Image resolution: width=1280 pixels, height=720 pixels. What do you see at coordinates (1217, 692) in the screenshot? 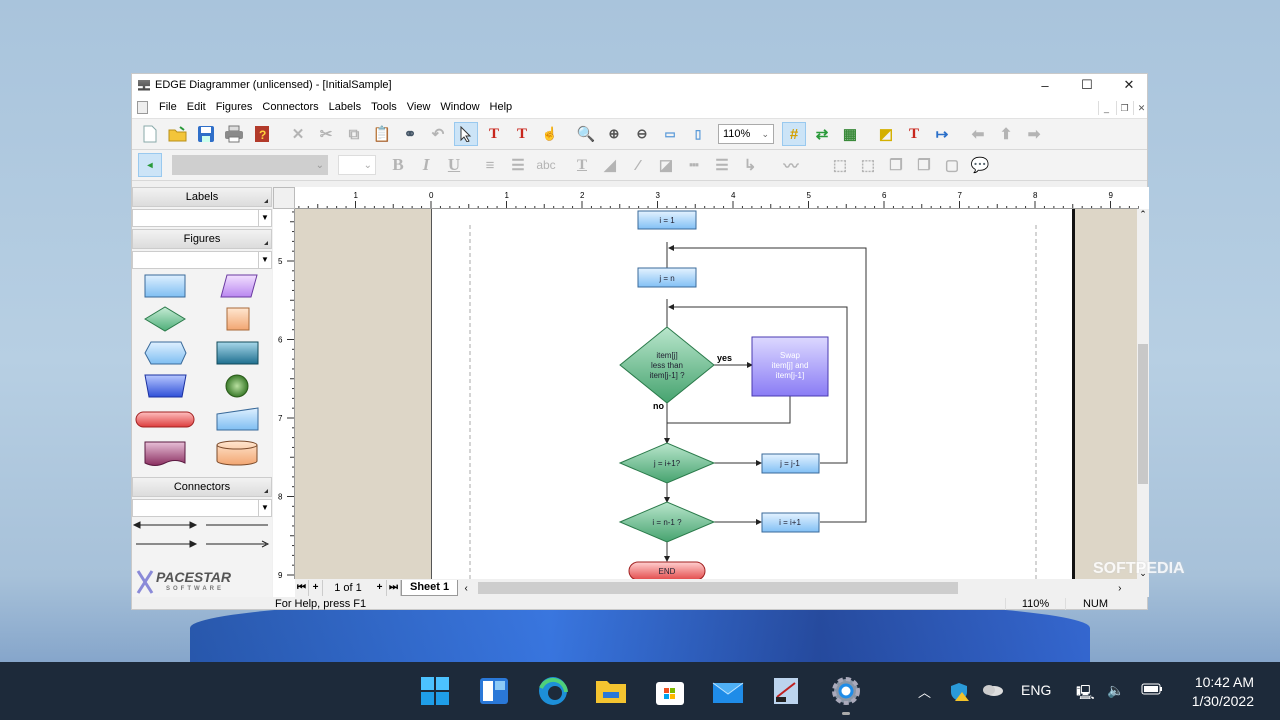
I see `clock: 10:42 AM 1/30/2022` at bounding box center [1217, 692].